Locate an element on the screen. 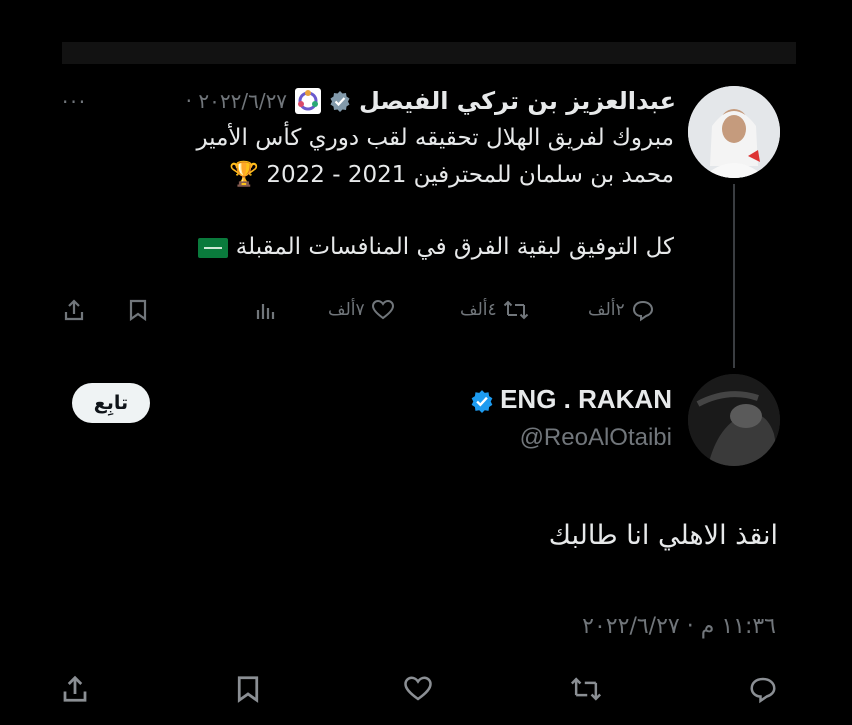 This screenshot has width=852, height=725. quoted-tweet-date: ٢٠٢٢/٦/٢٧ · is located at coordinates (236, 101).